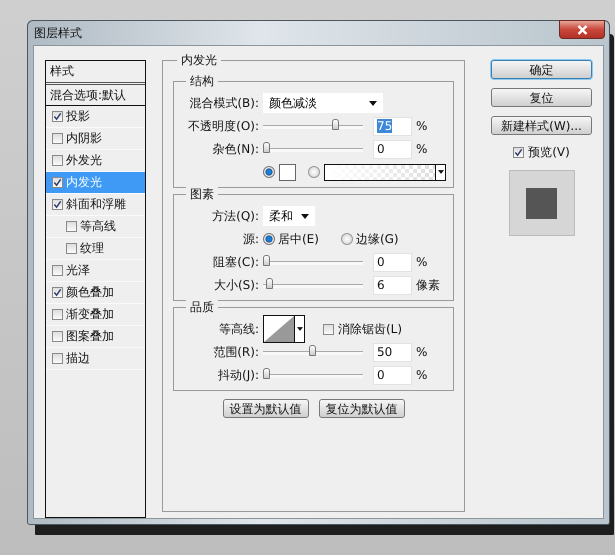 Image resolution: width=615 pixels, height=555 pixels. Describe the element at coordinates (370, 329) in the screenshot. I see `checkbox-label: 消除锯齿(L)` at that location.